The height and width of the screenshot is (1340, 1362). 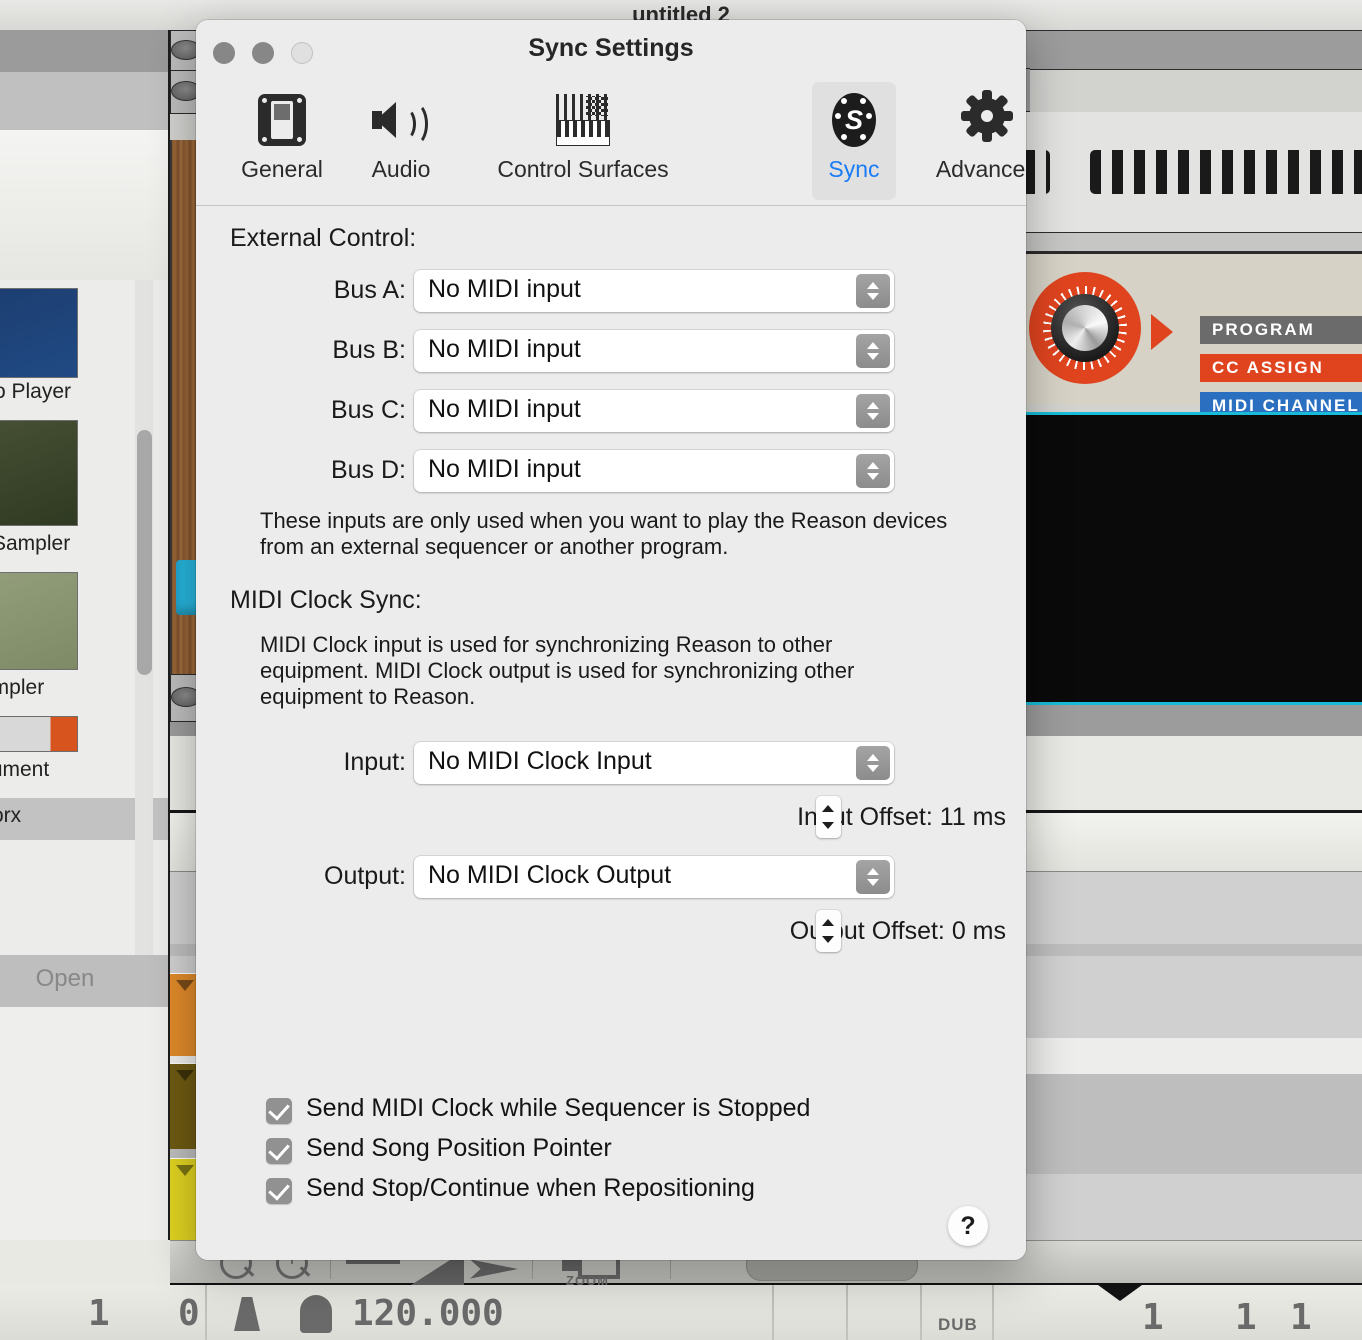 I want to click on send-stop-continue-checkbox, so click(x=279, y=1191).